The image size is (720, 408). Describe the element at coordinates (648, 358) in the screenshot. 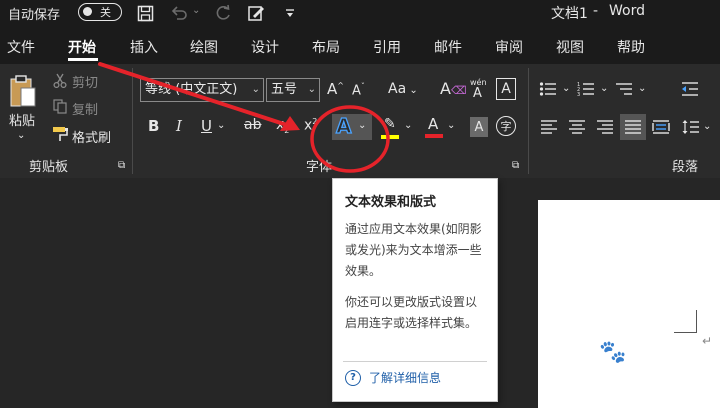

I see `watermark-brand-cn: 经验` at that location.